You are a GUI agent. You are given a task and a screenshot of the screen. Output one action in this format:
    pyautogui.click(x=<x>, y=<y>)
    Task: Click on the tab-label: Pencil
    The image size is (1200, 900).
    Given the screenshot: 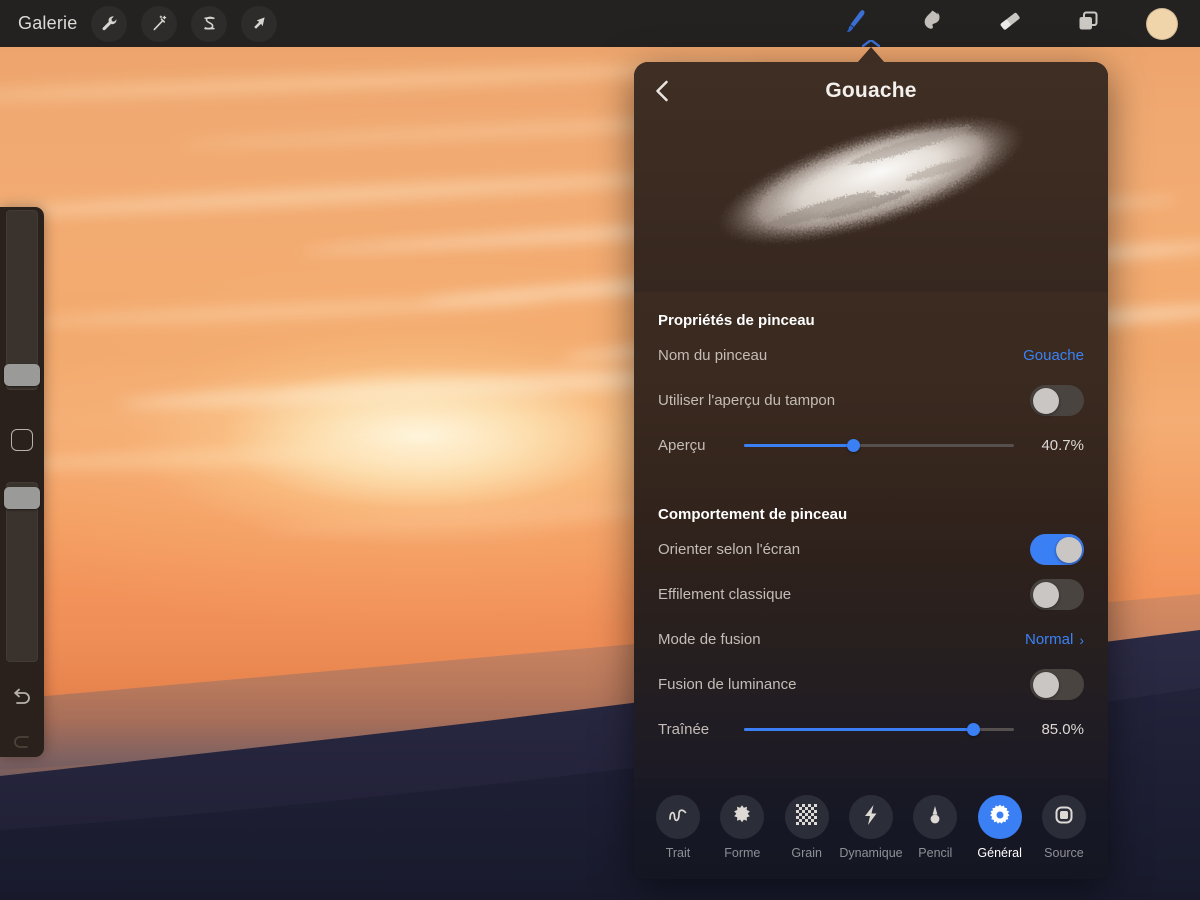 What is the action you would take?
    pyautogui.click(x=935, y=853)
    